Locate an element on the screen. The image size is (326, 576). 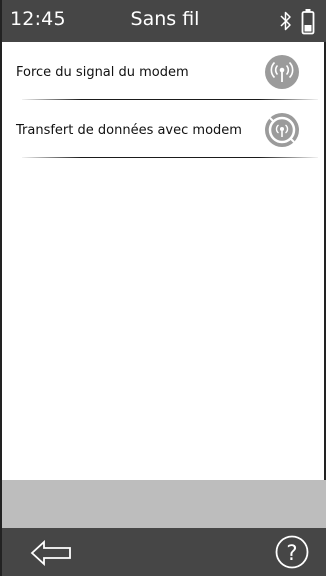
menu-item-label: Force du signal du modem is located at coordinates (102, 72).